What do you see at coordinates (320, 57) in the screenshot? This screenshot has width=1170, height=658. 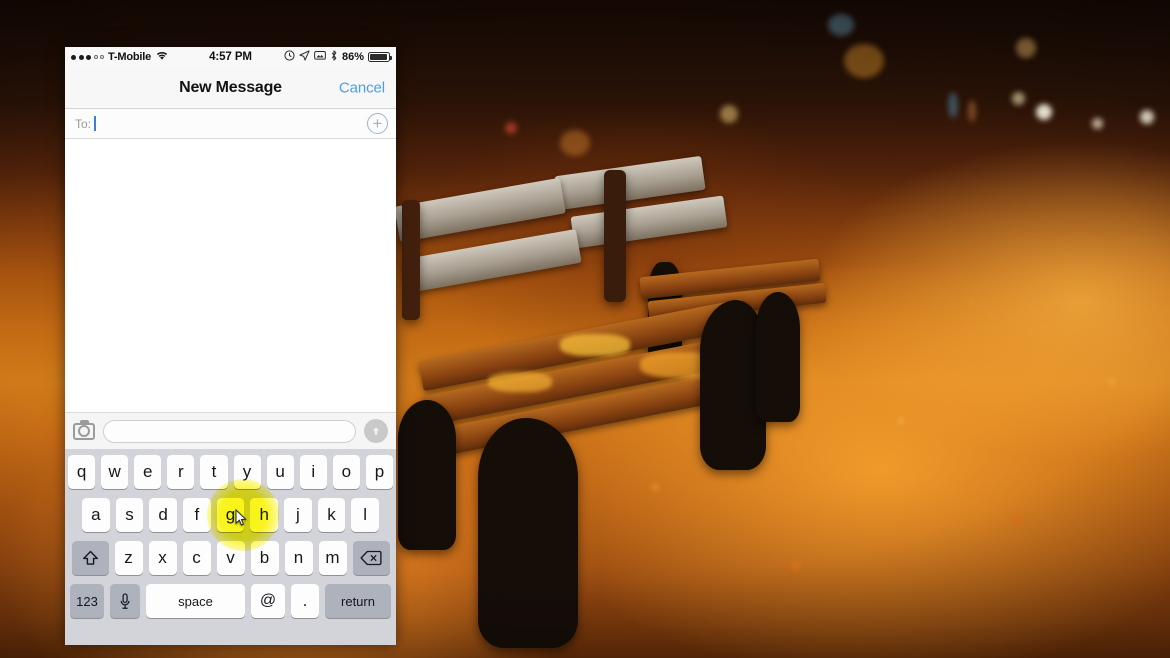 I see `screen-mirroring-icon` at bounding box center [320, 57].